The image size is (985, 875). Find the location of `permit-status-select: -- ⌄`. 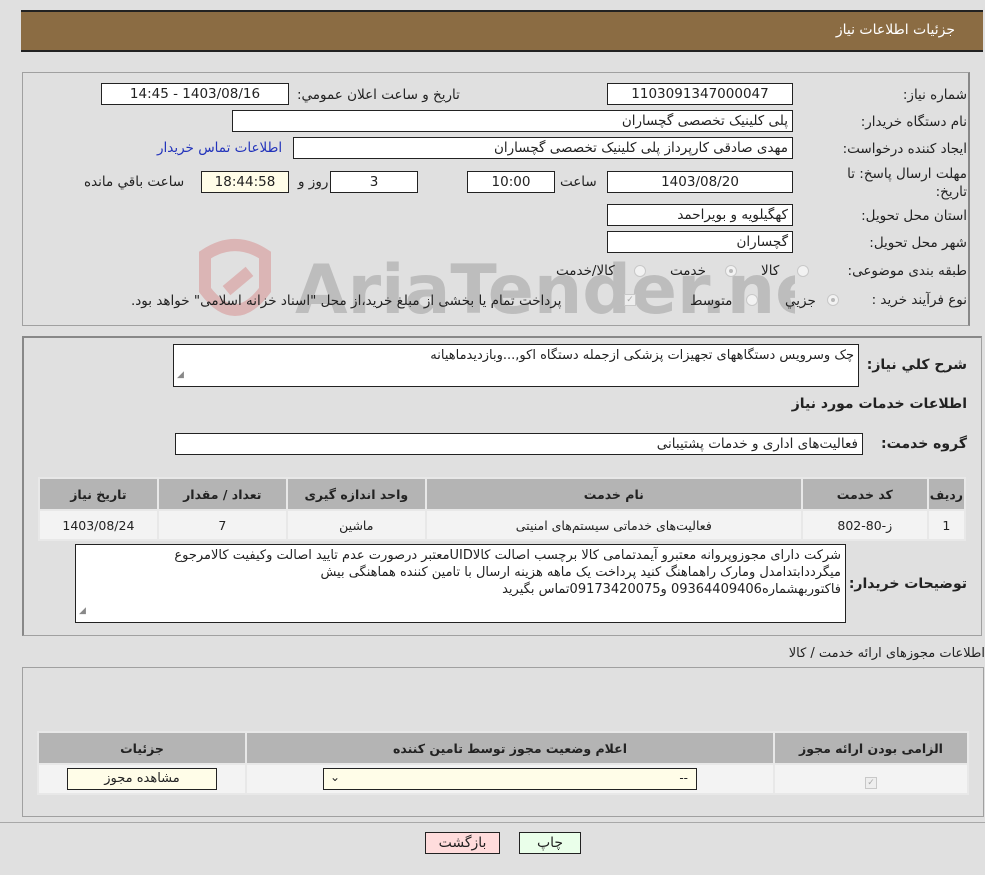

permit-status-select: -- ⌄ is located at coordinates (510, 779).